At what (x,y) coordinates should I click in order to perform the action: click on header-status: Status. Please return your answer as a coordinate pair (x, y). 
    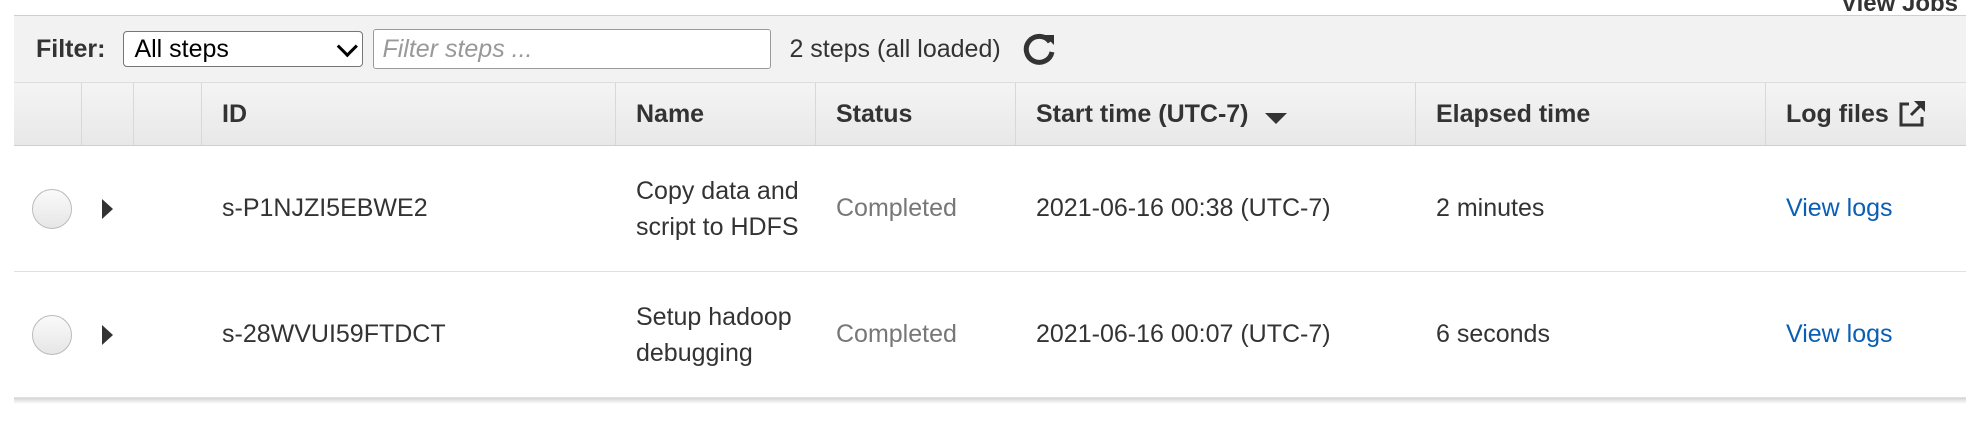
    Looking at the image, I should click on (916, 114).